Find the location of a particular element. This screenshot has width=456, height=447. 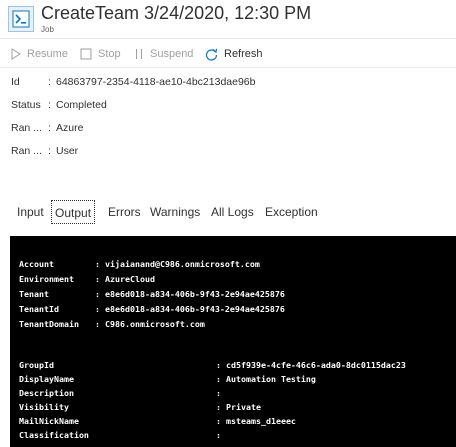

console-key: Tenant is located at coordinates (34, 294).